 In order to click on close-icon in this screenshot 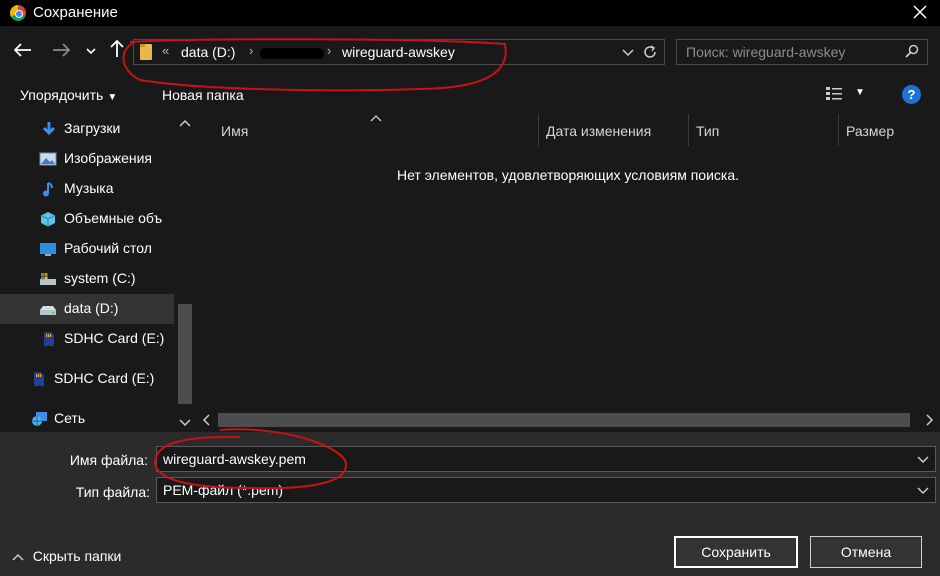, I will do `click(920, 12)`.